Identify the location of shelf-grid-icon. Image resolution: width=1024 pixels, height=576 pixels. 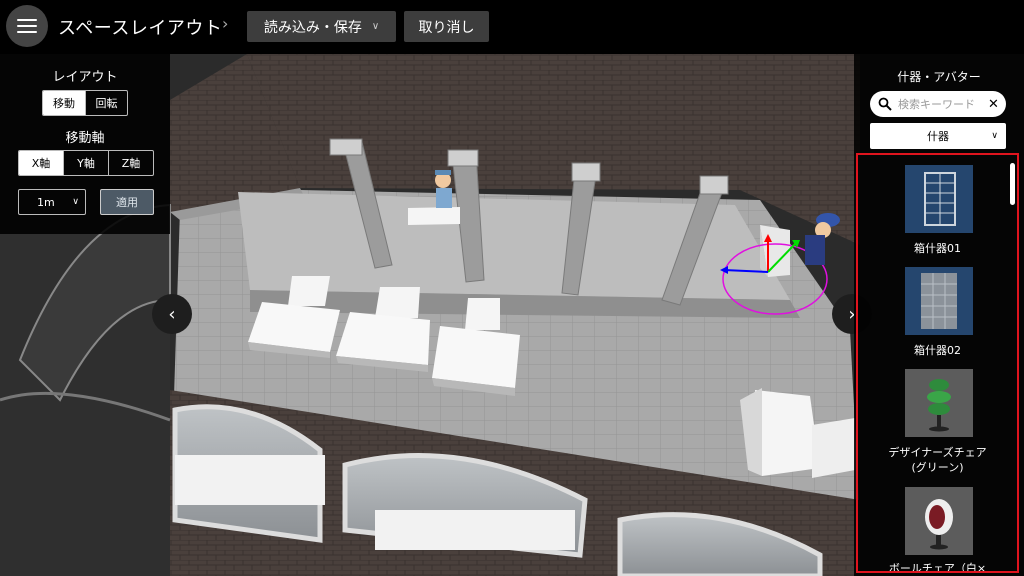
(939, 199).